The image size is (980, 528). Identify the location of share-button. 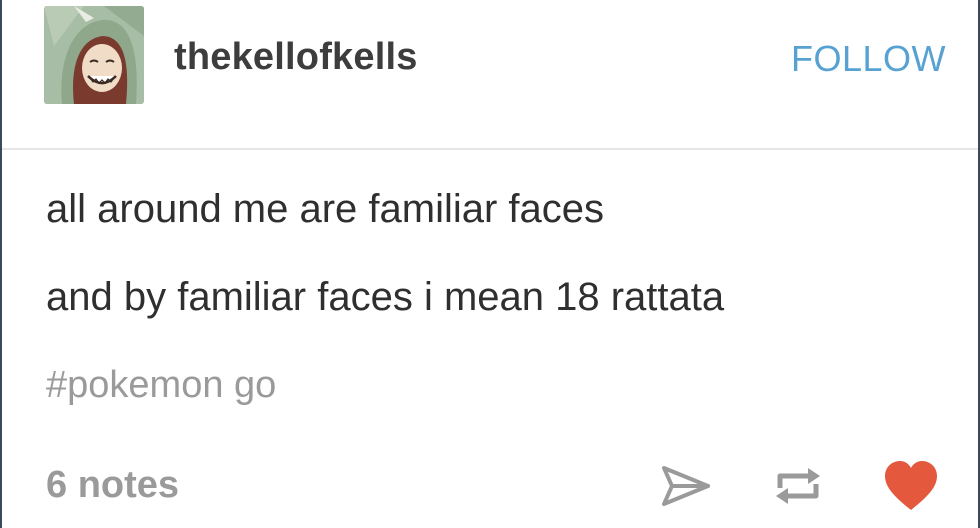
(686, 486).